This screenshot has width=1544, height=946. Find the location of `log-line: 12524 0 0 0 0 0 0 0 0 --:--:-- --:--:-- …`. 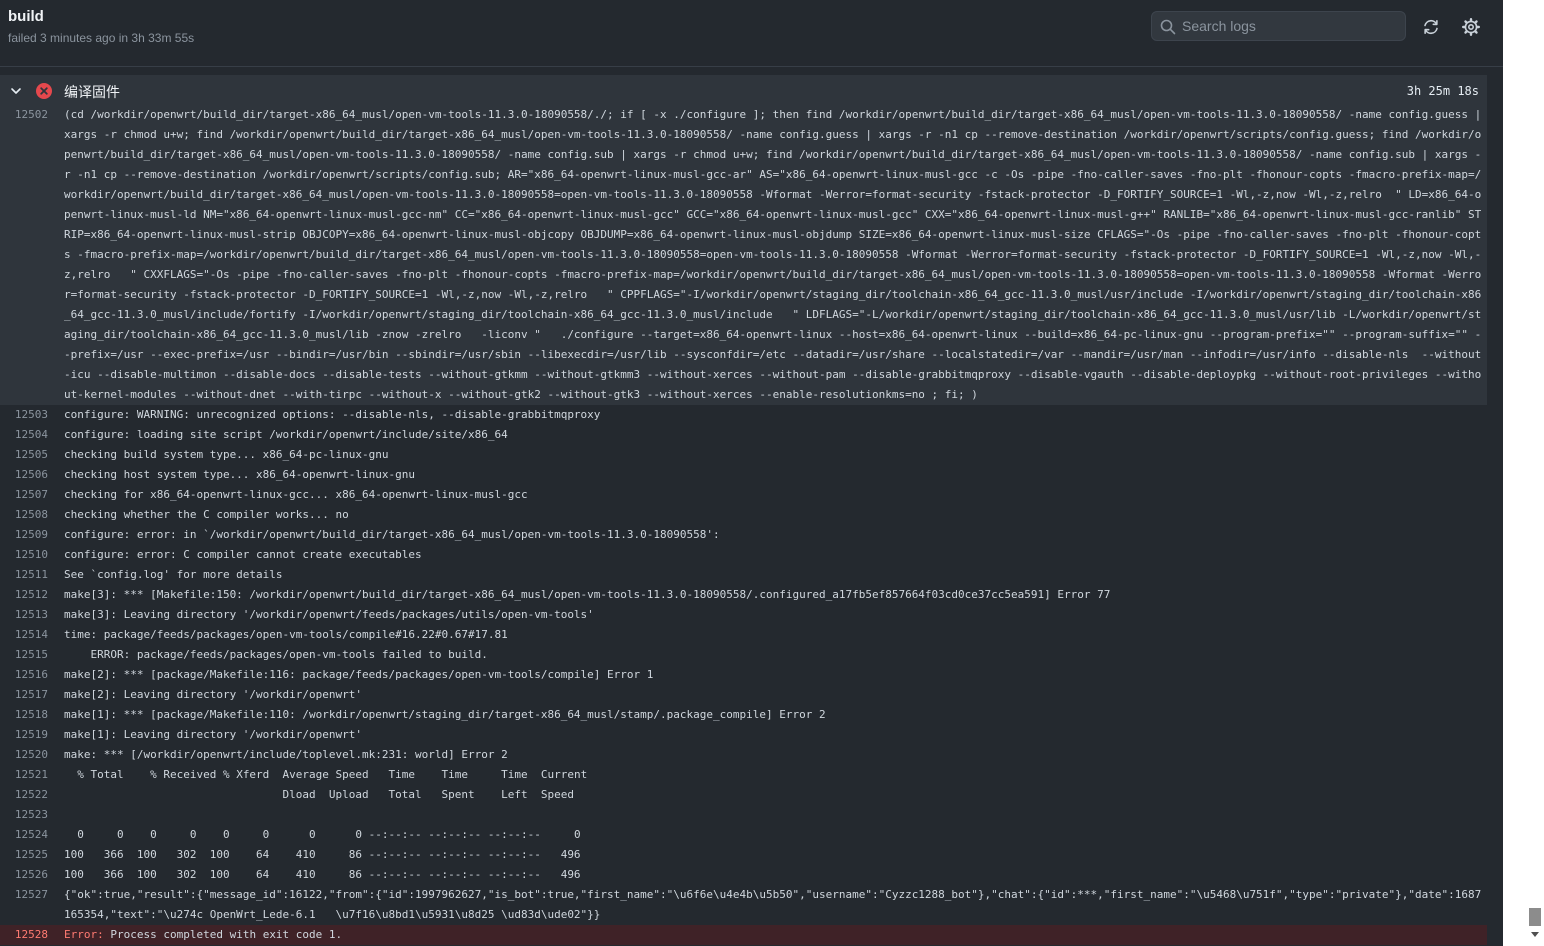

log-line: 12524 0 0 0 0 0 0 0 0 --:--:-- --:--:-- … is located at coordinates (743, 835).